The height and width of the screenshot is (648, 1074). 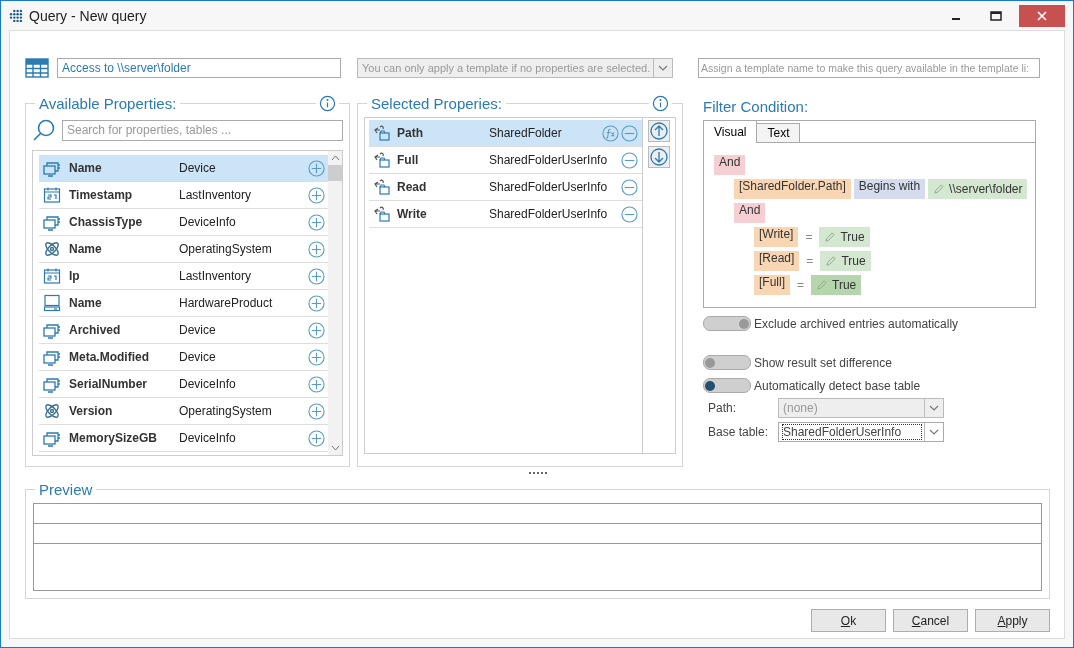 What do you see at coordinates (335, 158) in the screenshot?
I see `scroll-up-icon` at bounding box center [335, 158].